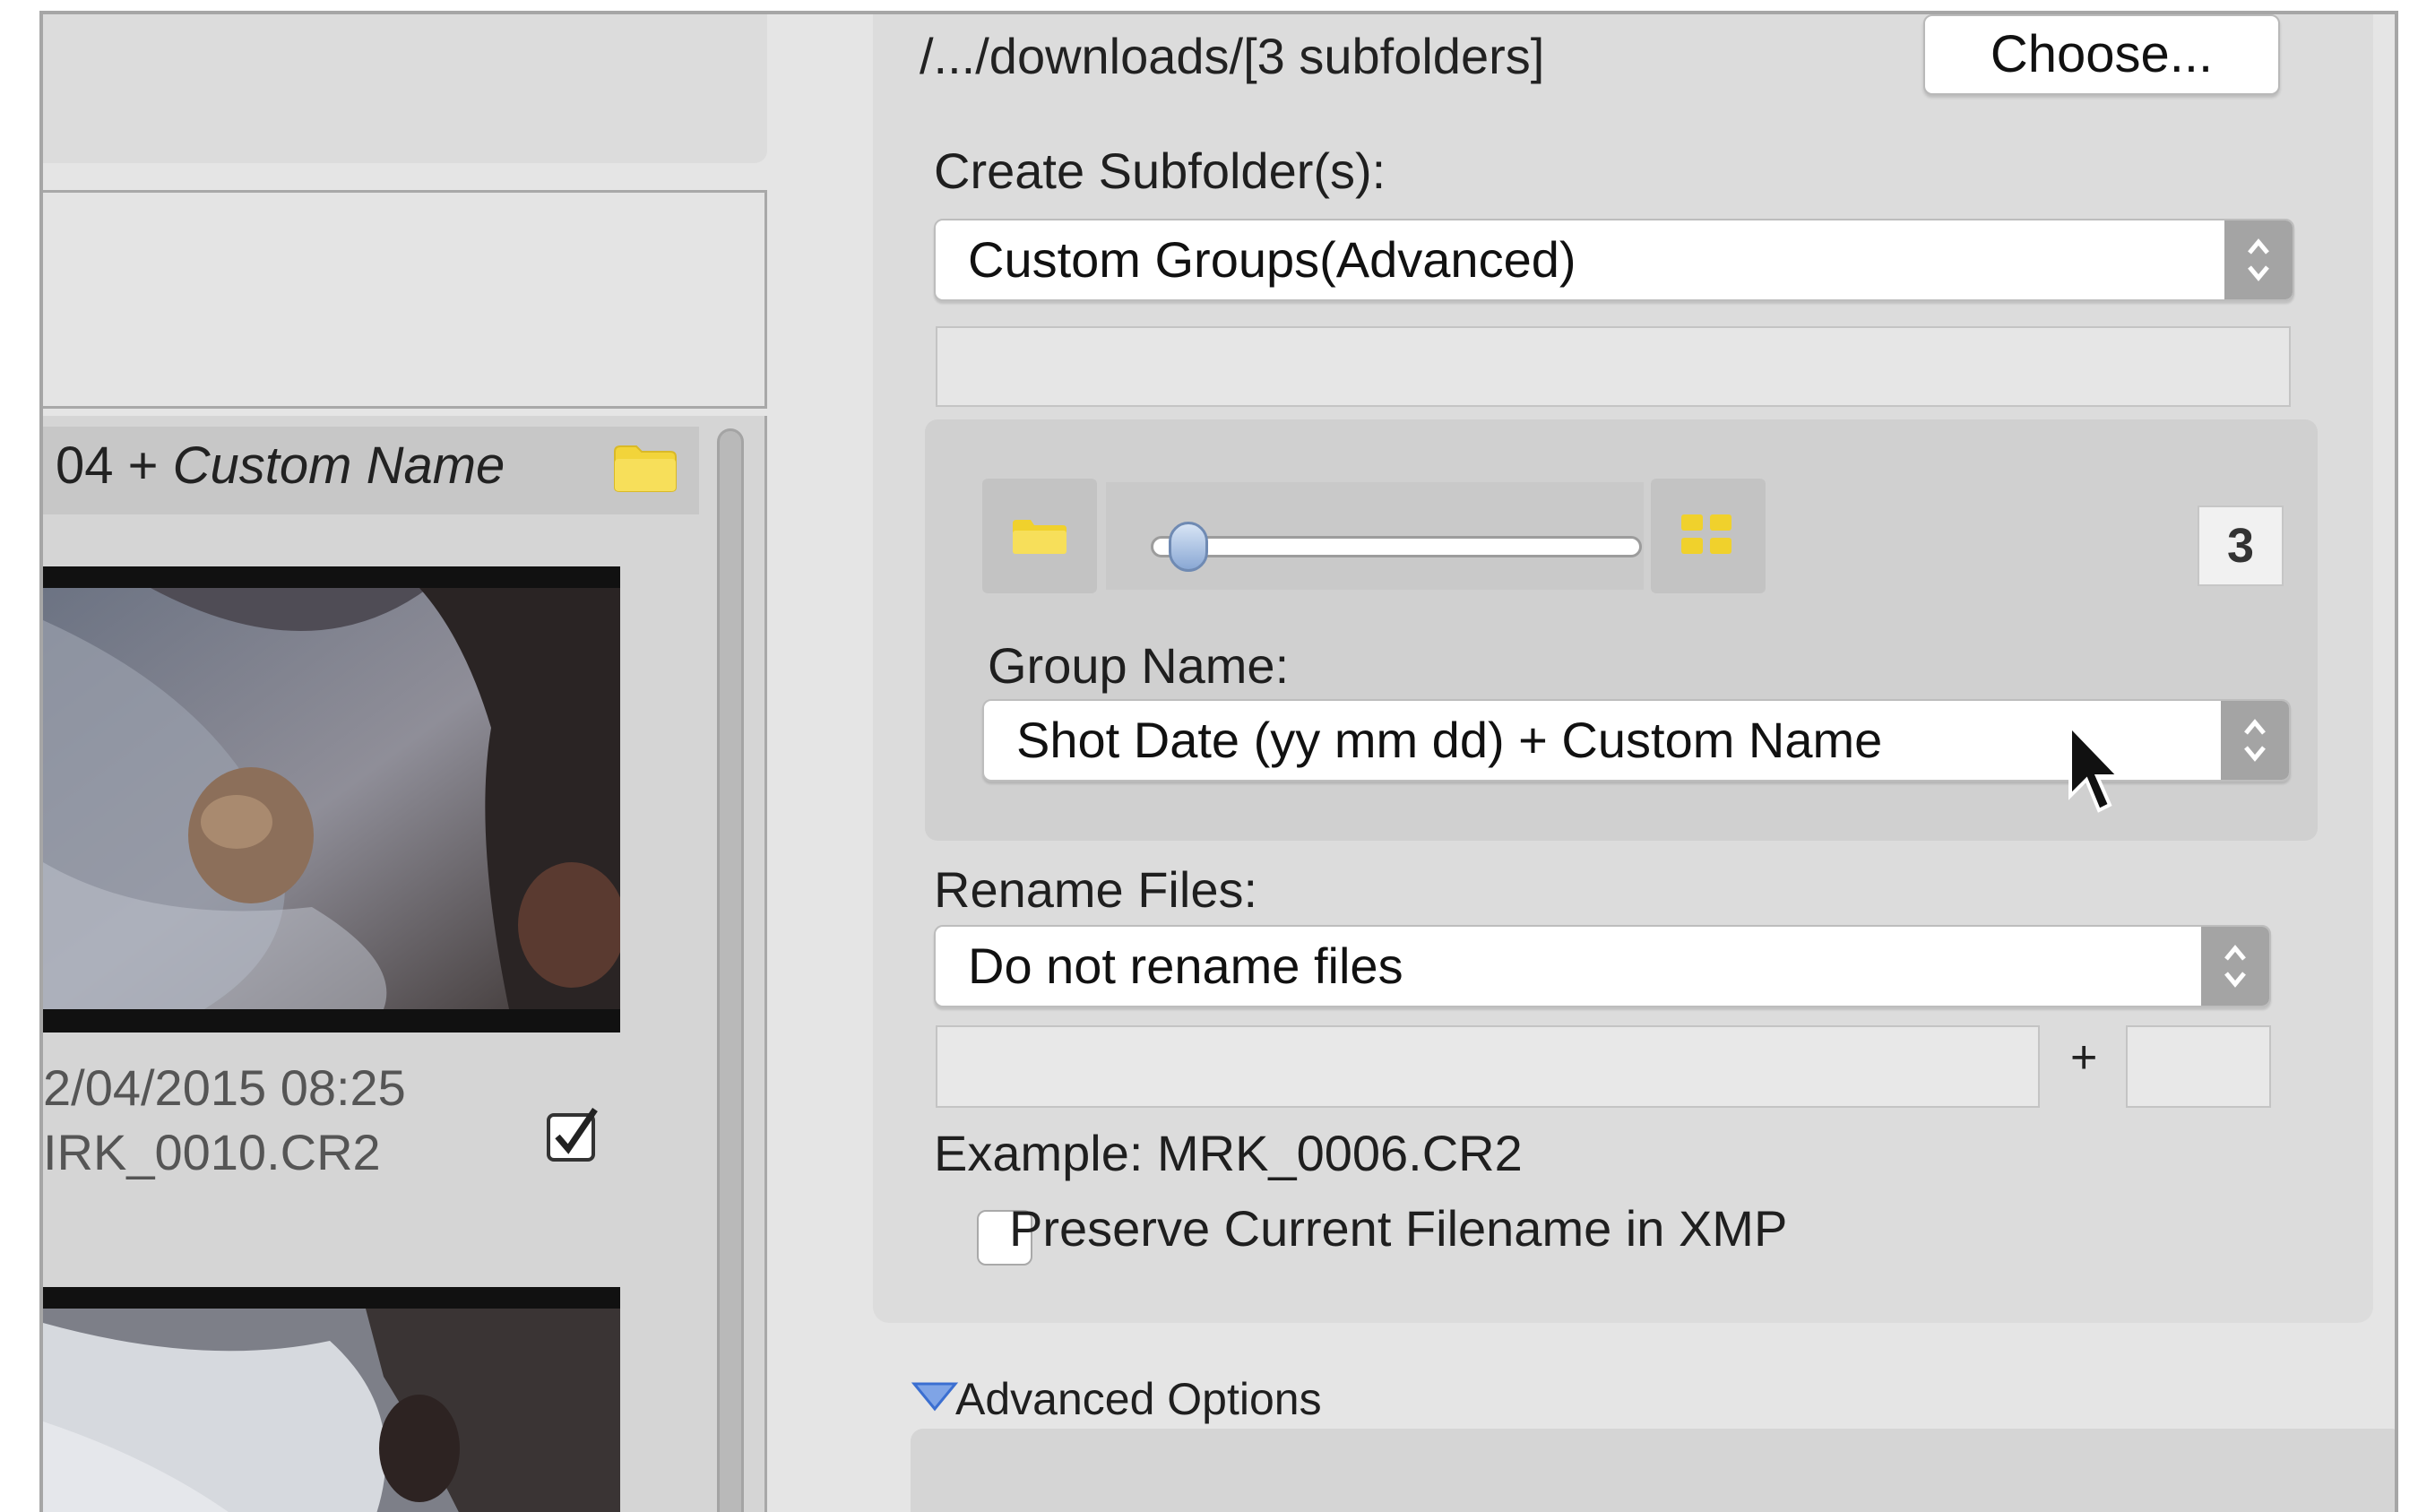  Describe the element at coordinates (1228, 1153) in the screenshot. I see `rename-example: Example: MRK_0006.CR2` at that location.